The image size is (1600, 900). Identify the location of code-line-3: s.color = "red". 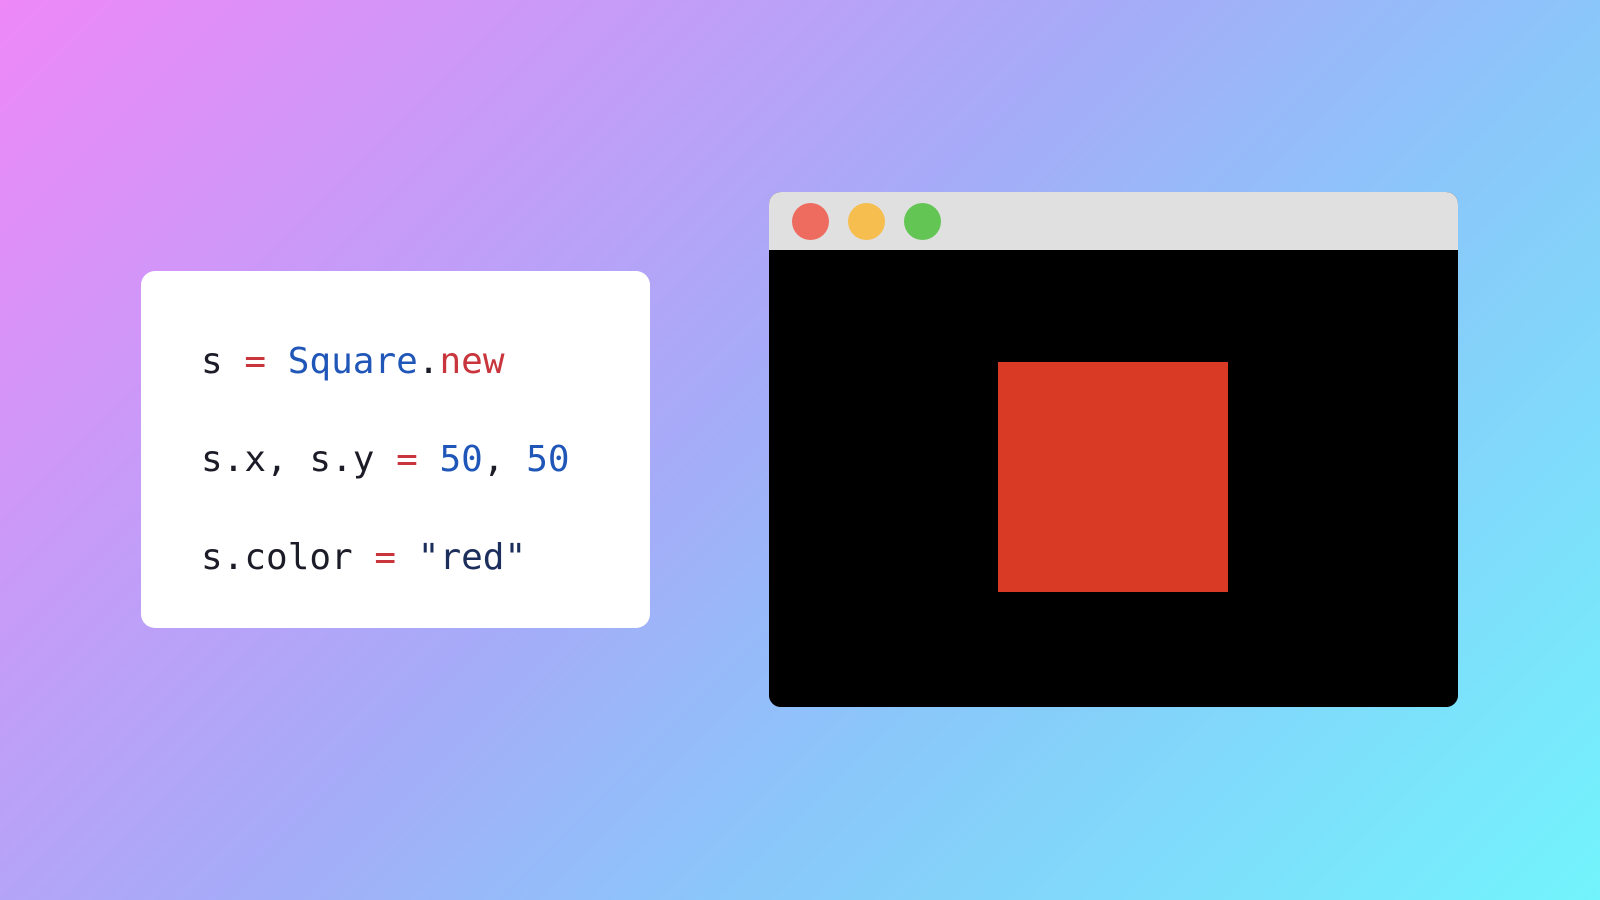
(425, 558).